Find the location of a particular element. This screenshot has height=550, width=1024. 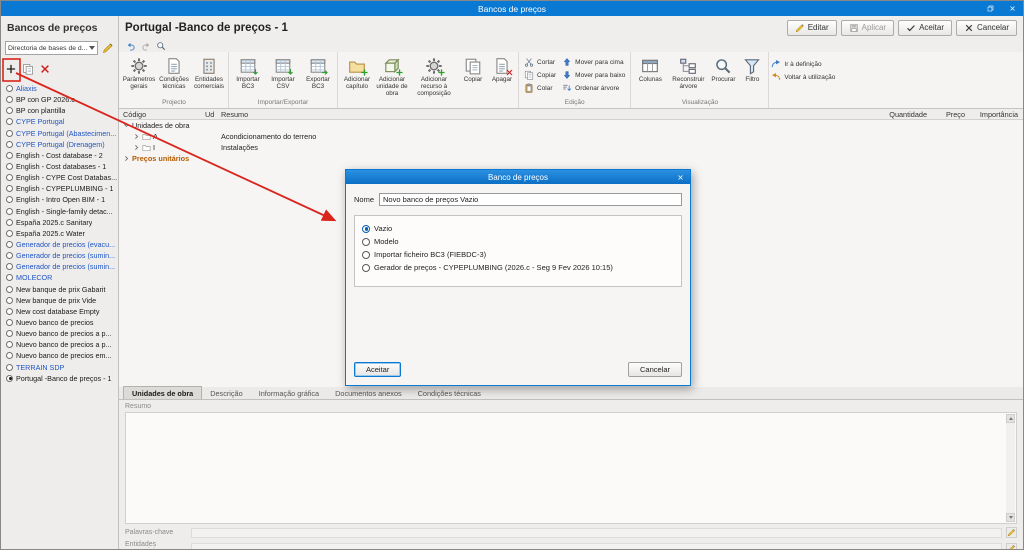

adicionar-unidade-obra-button: Adicionar unidade de obra is located at coordinates (392, 76).